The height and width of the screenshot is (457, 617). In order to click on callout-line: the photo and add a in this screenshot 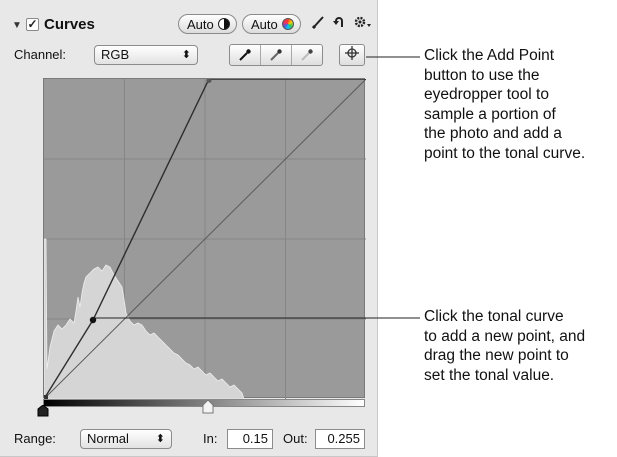, I will do `click(493, 133)`.